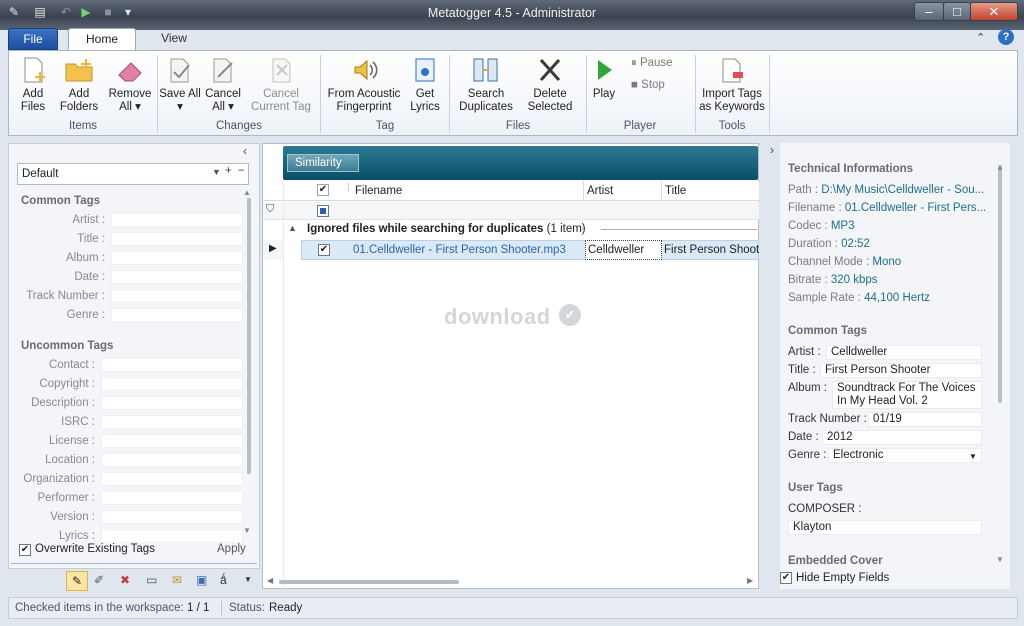 The width and height of the screenshot is (1024, 626). I want to click on pause-button: ⏸ Pause, so click(652, 63).